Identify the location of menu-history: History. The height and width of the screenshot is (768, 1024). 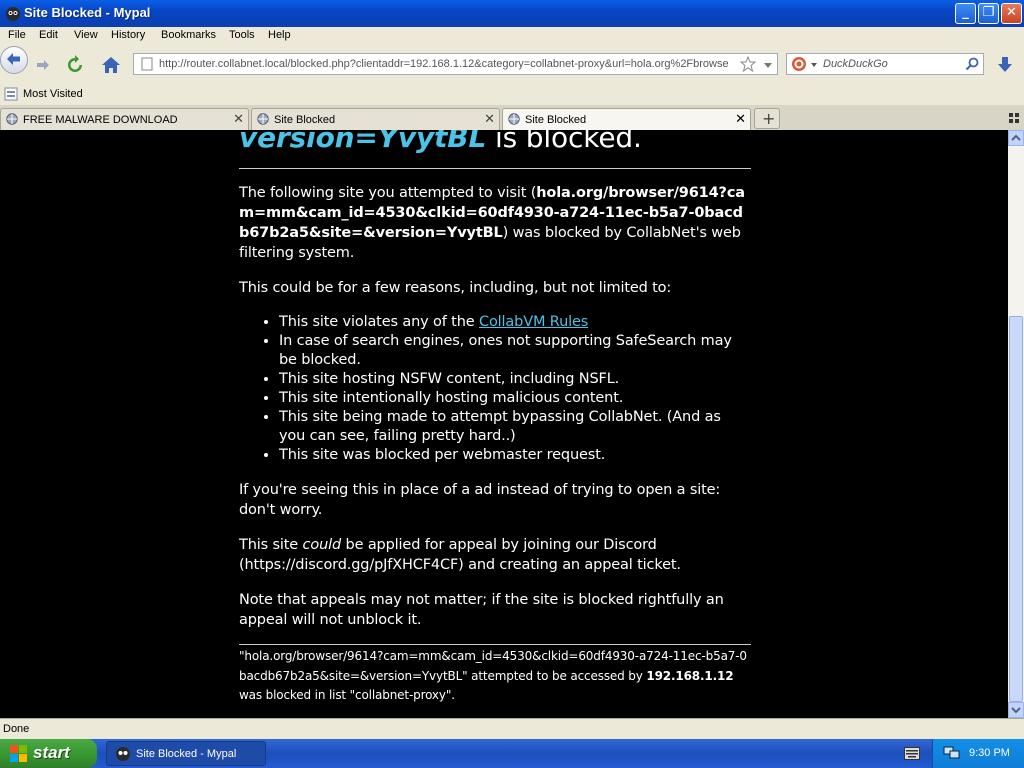
(128, 35).